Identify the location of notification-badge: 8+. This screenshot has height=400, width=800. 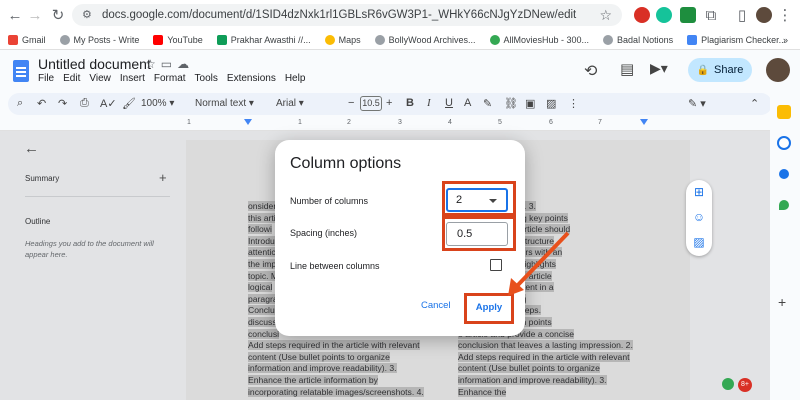
(745, 385).